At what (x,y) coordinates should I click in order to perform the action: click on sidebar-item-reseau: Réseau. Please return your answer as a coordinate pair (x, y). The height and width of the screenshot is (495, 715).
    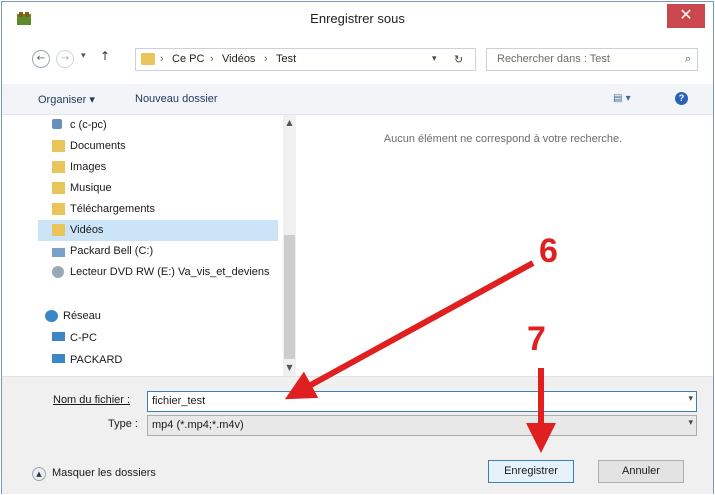
    Looking at the image, I should click on (151, 316).